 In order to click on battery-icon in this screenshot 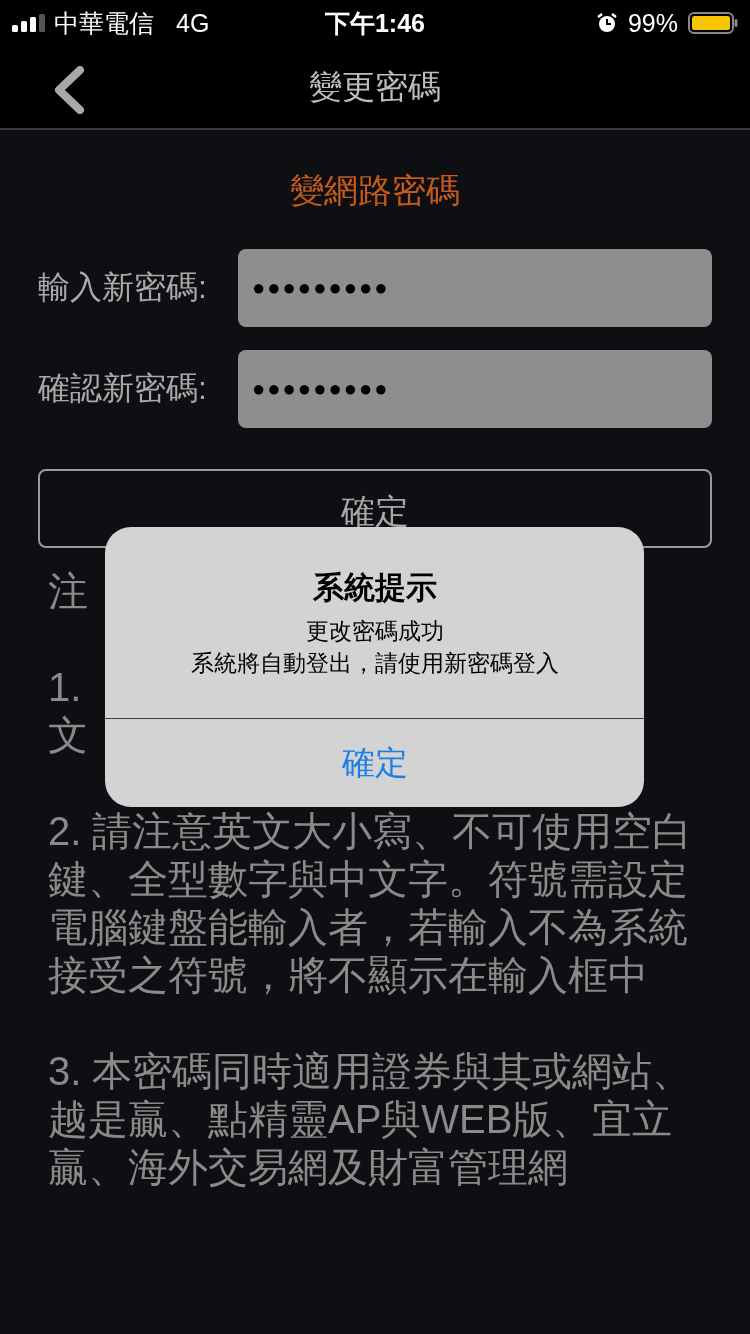, I will do `click(713, 23)`.